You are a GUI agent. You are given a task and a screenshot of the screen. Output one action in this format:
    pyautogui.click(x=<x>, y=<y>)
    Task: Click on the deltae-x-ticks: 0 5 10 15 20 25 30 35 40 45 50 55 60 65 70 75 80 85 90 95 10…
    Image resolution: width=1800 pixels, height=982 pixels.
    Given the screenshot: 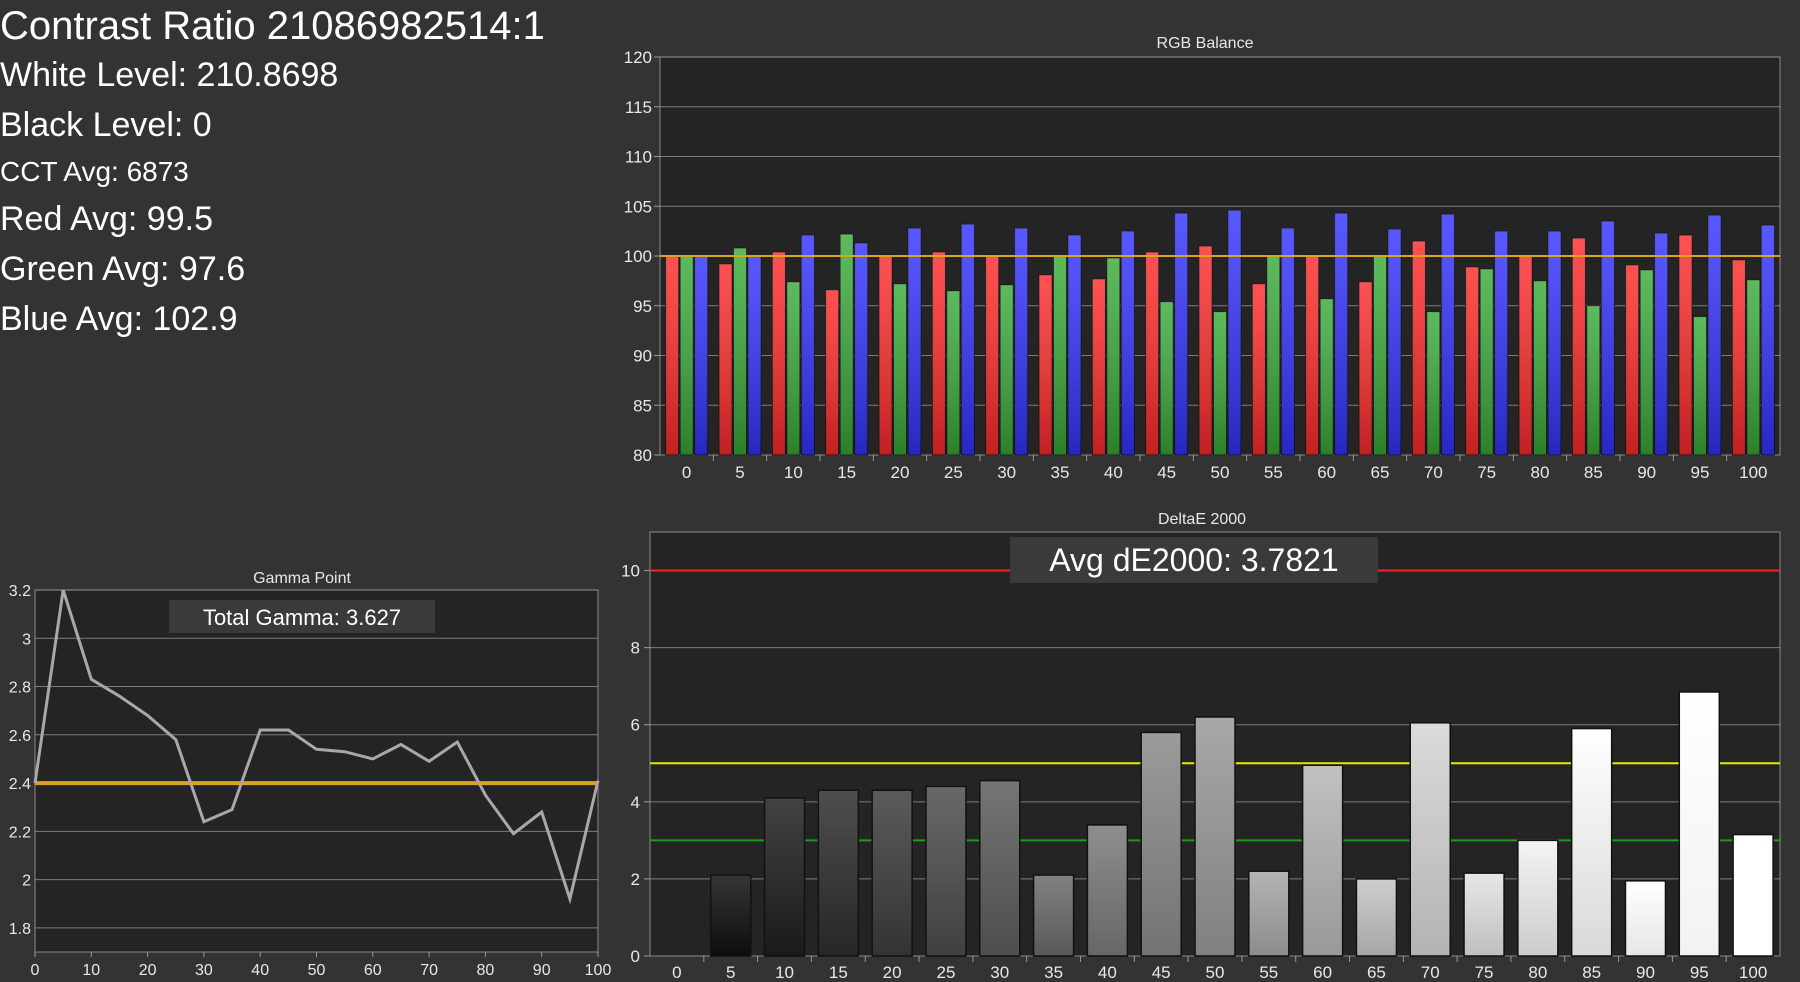 What is the action you would take?
    pyautogui.click(x=1219, y=969)
    